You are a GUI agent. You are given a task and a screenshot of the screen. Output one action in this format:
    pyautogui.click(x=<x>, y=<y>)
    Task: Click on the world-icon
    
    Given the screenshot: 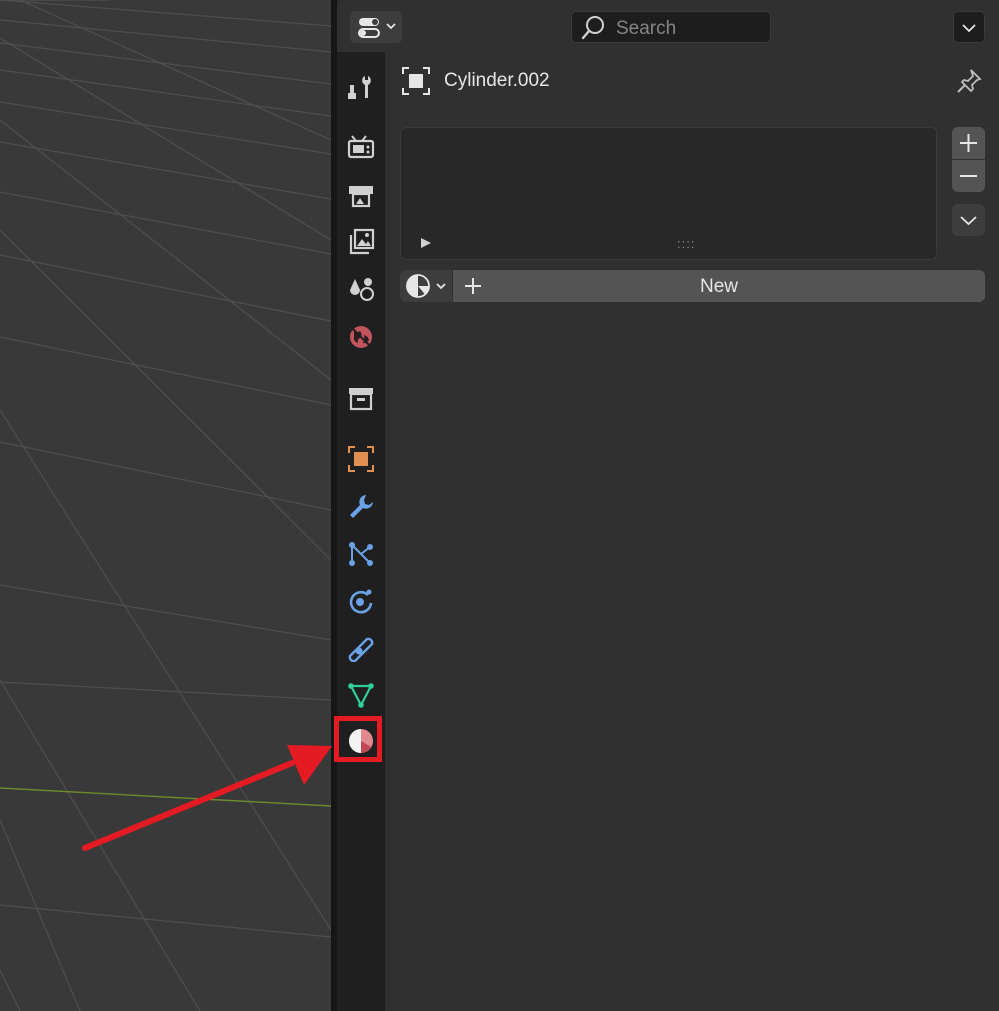 What is the action you would take?
    pyautogui.click(x=361, y=337)
    